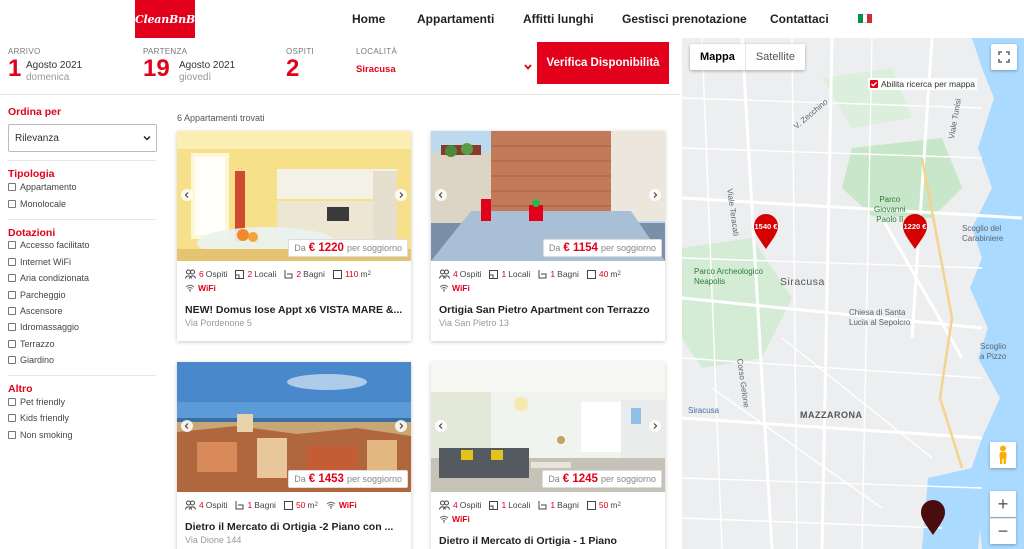 The width and height of the screenshot is (1024, 549). What do you see at coordinates (377, 51) in the screenshot?
I see `location-label: LOCALITÀ` at bounding box center [377, 51].